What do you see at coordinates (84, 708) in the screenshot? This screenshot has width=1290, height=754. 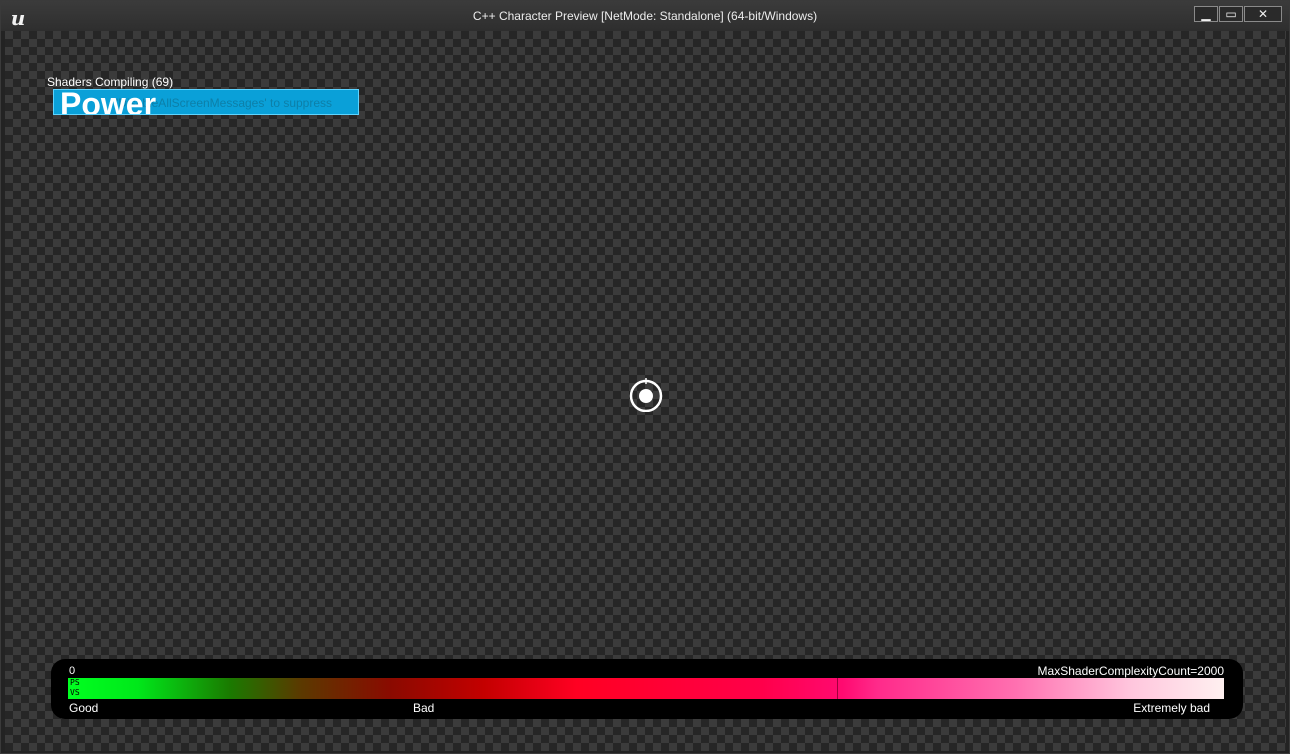 I see `complexity-good-label: Good` at bounding box center [84, 708].